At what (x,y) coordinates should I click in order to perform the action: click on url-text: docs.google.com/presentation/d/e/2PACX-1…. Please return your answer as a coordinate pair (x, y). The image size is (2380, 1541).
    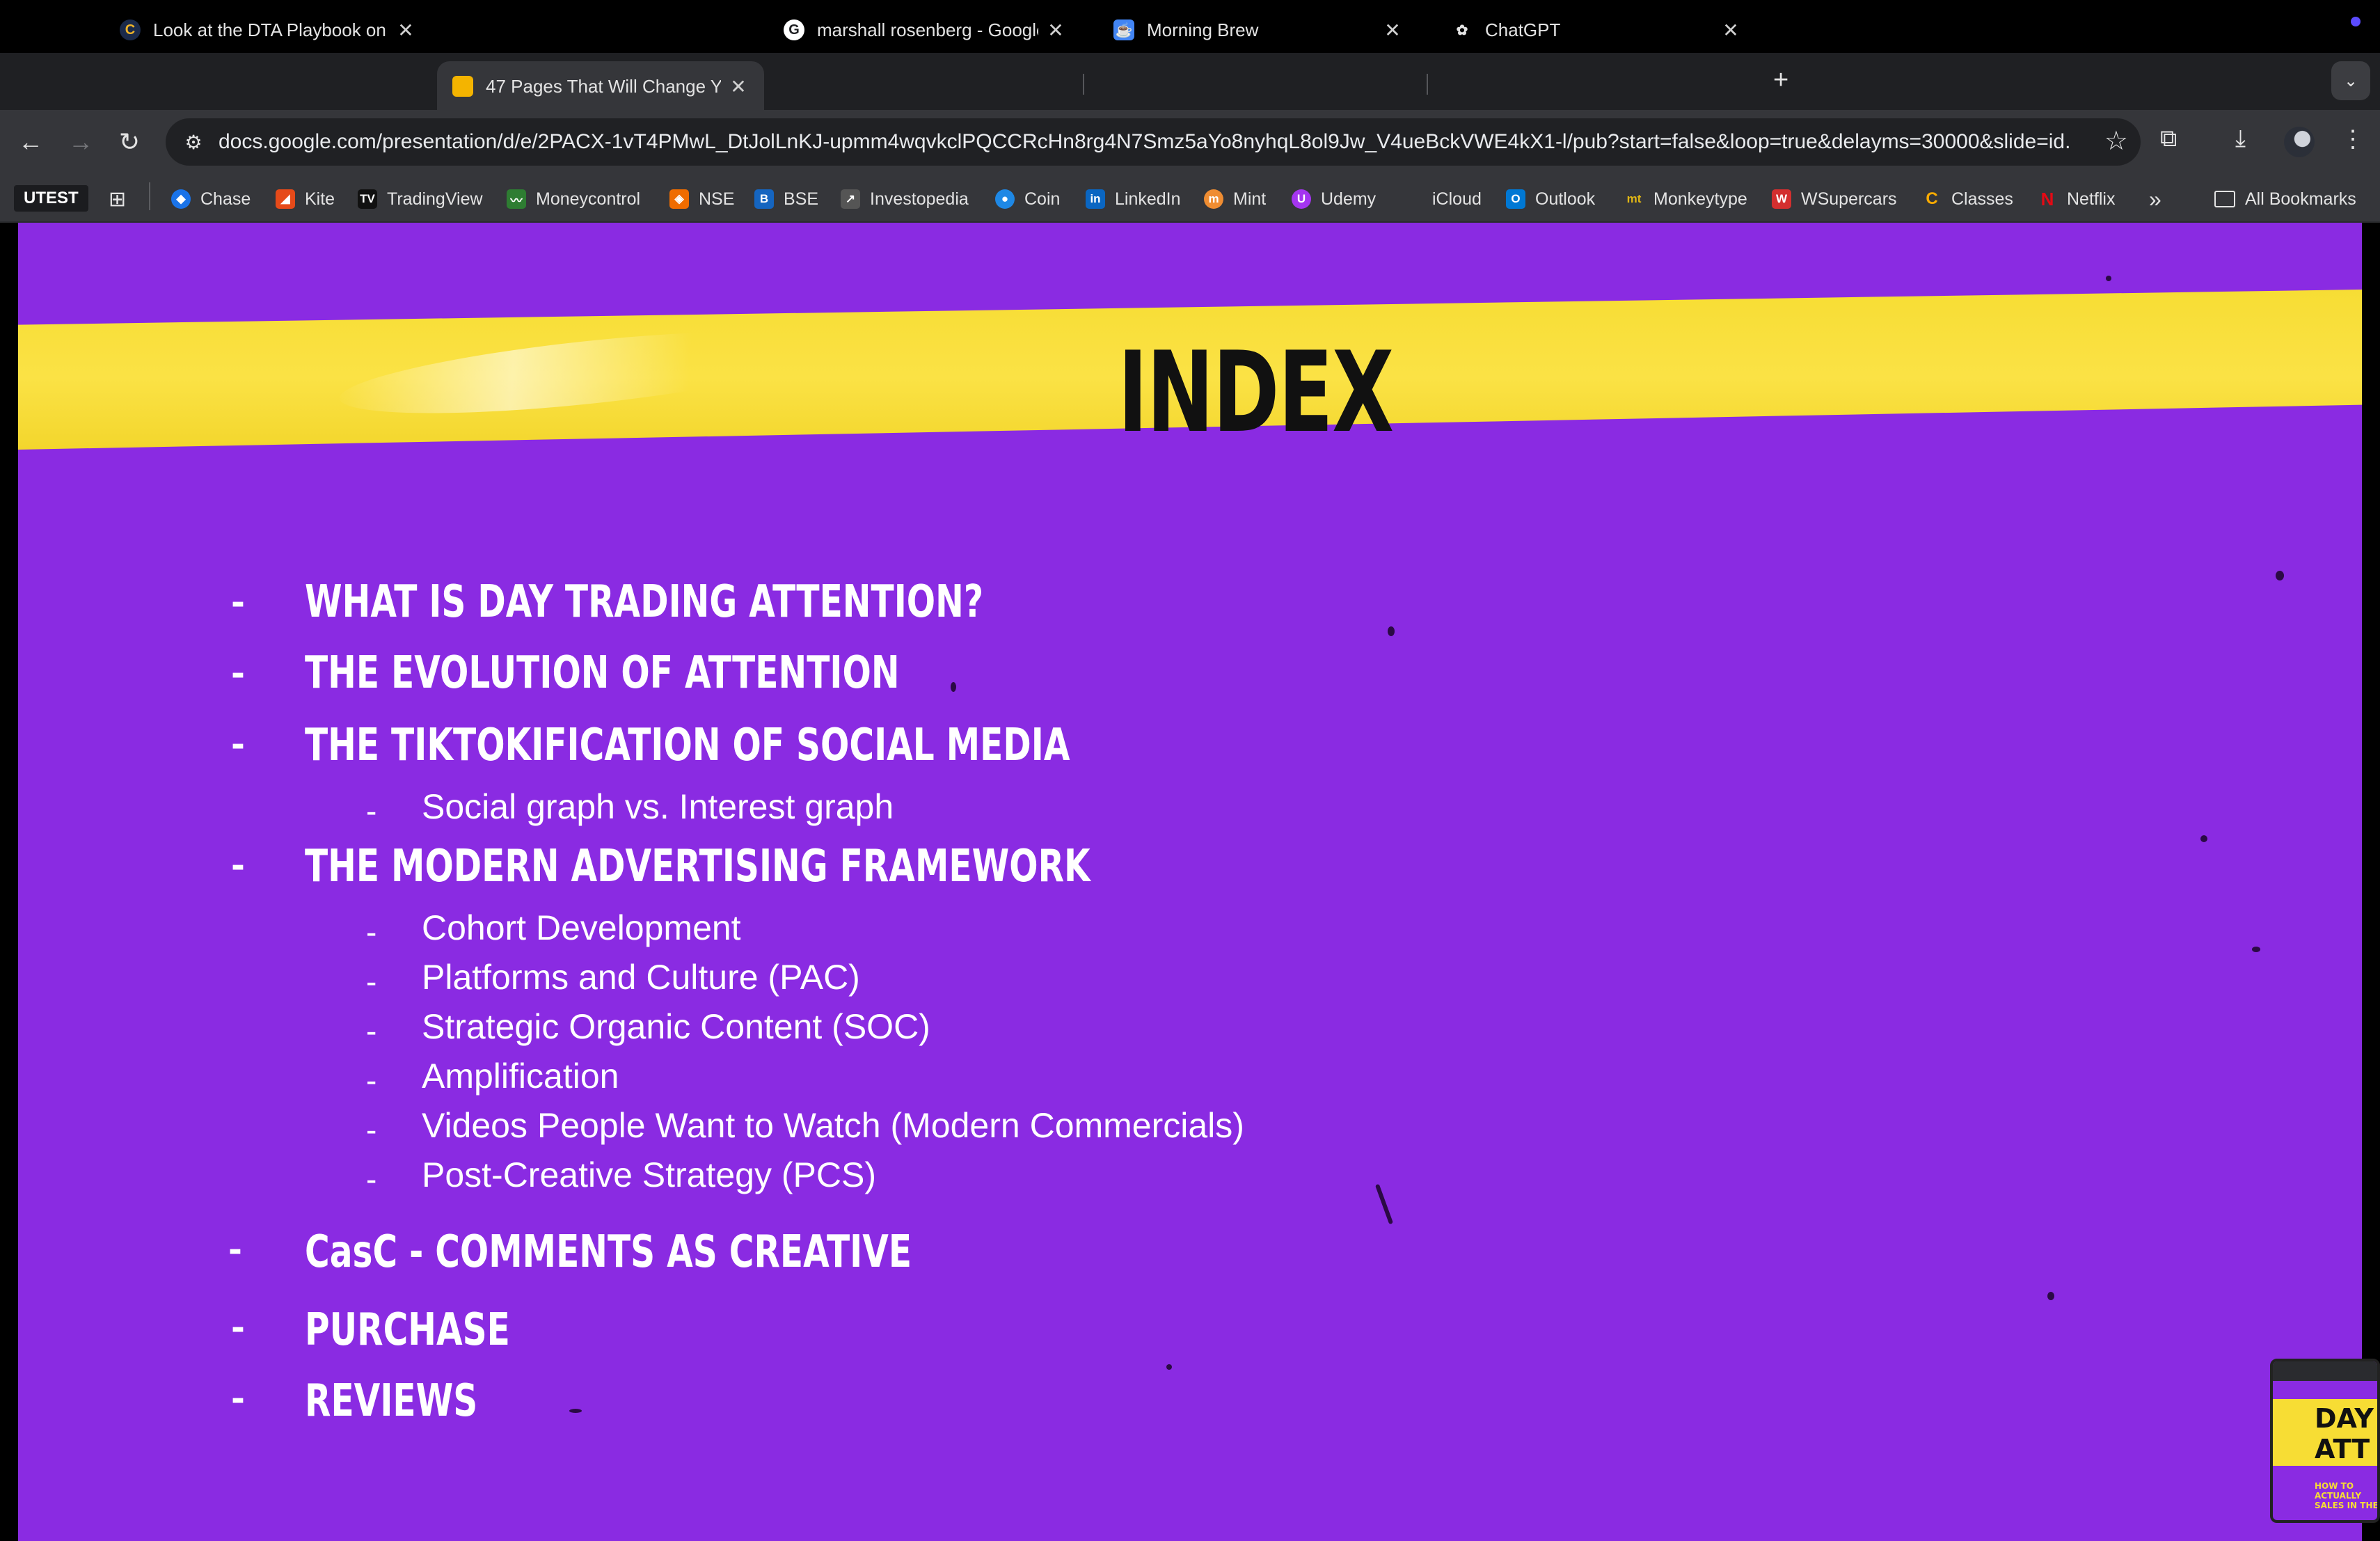
    Looking at the image, I should click on (1144, 142).